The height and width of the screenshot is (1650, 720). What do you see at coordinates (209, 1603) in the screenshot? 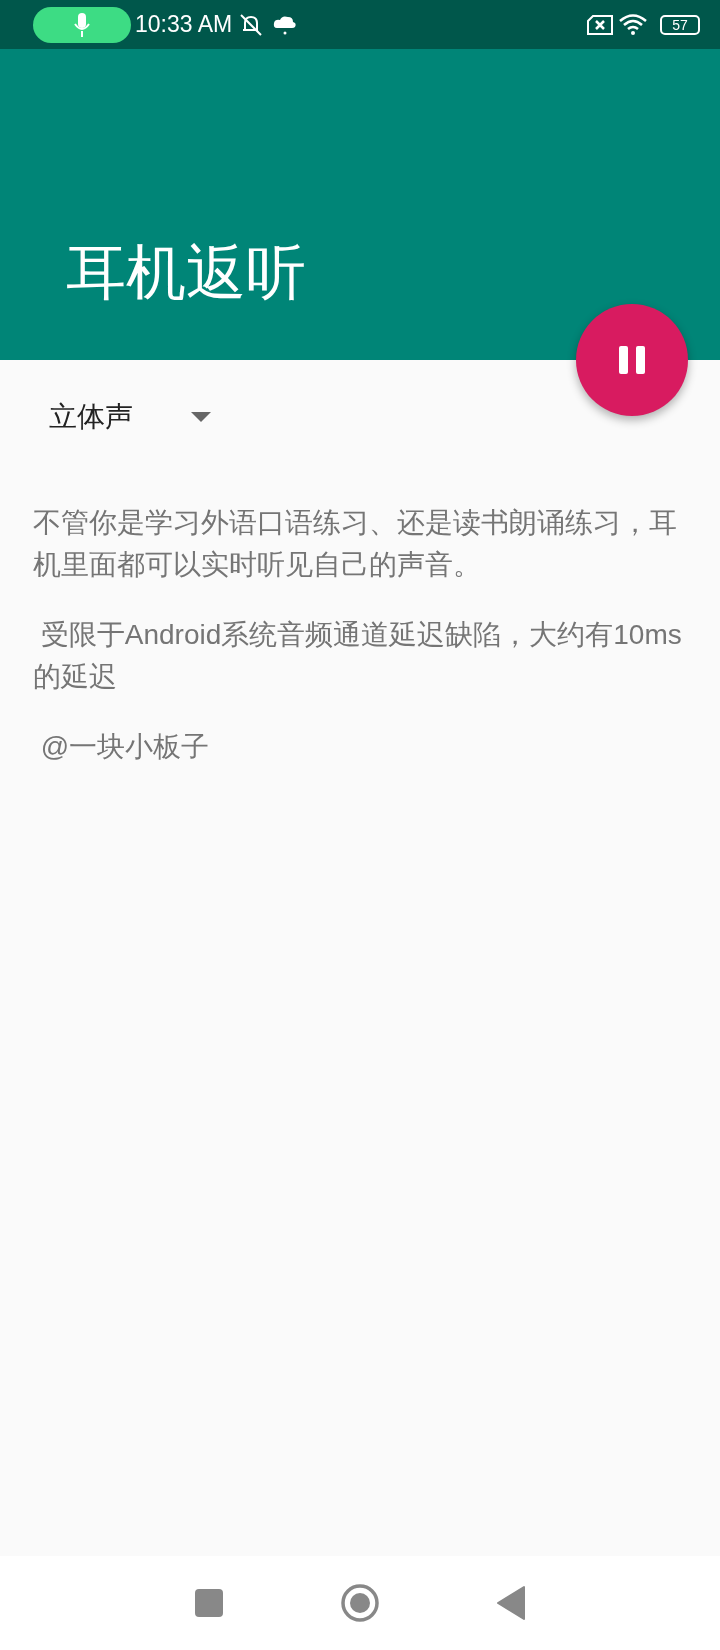
I see `recents-button` at bounding box center [209, 1603].